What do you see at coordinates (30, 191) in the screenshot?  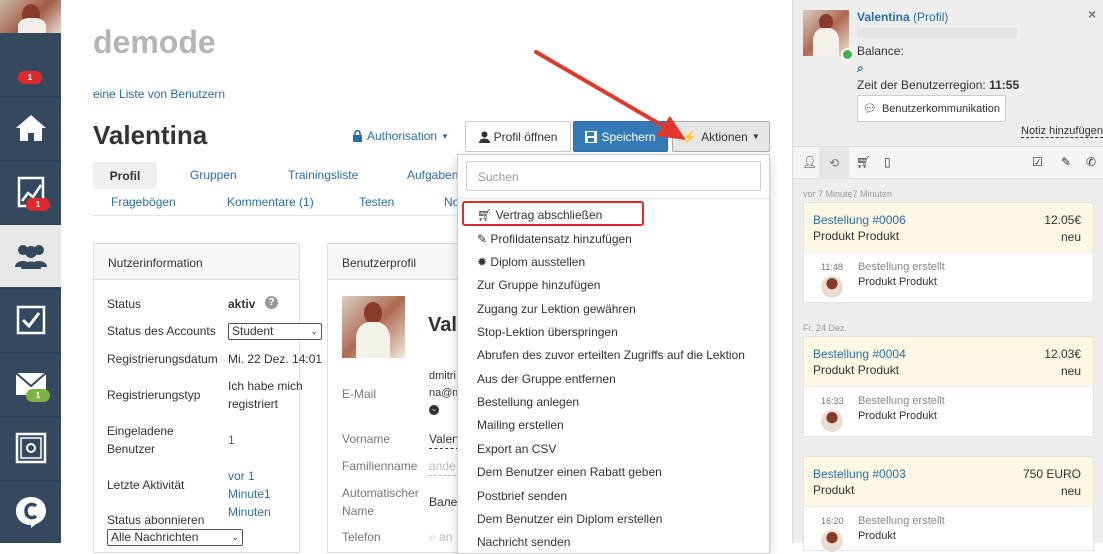 I see `sidebar-item-analytics` at bounding box center [30, 191].